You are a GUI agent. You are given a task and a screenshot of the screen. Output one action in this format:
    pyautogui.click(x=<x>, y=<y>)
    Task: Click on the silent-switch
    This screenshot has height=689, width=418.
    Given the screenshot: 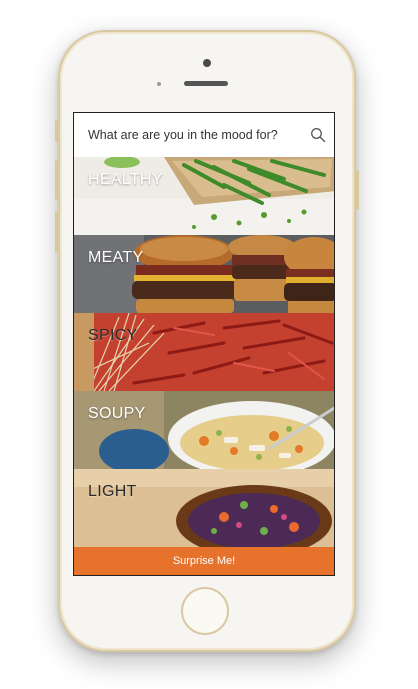 What is the action you would take?
    pyautogui.click(x=56, y=131)
    